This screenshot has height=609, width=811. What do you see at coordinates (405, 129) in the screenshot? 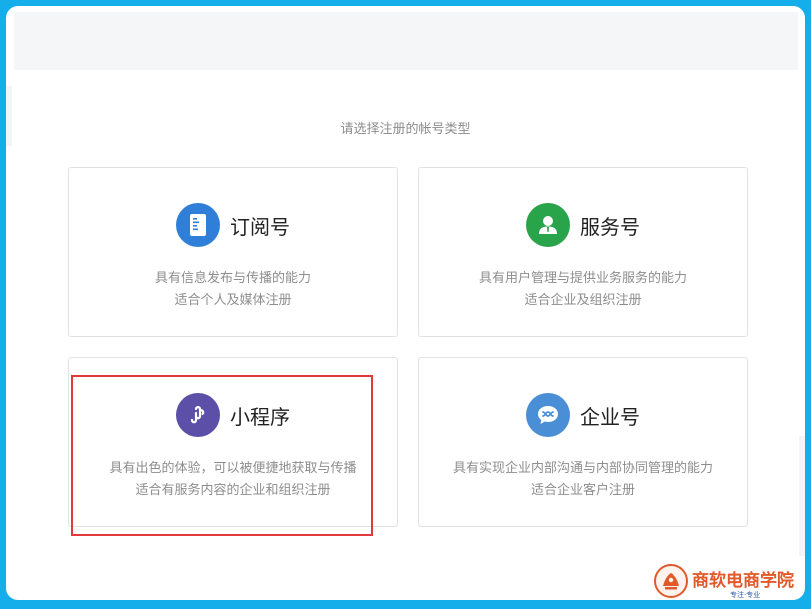
I see `account-type-prompt: 请选择注册的帐号类型` at bounding box center [405, 129].